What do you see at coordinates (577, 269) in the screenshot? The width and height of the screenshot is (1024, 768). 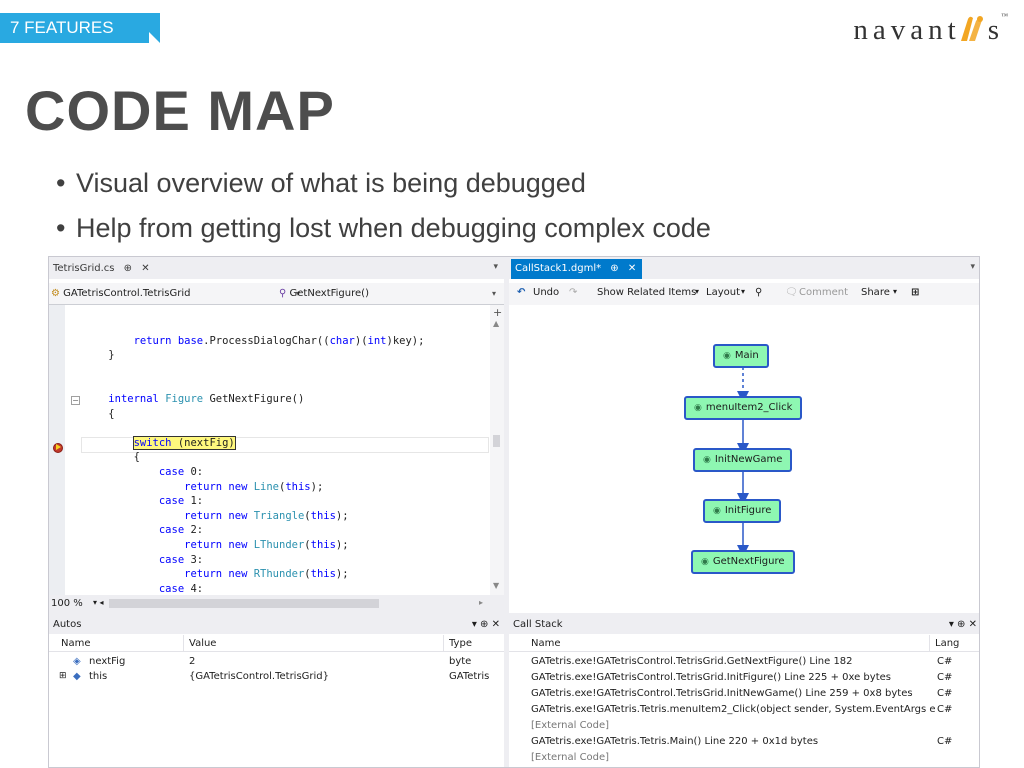 I see `tab-callstack-dgml: CallStack1.dgml* ⊕ ✕` at bounding box center [577, 269].